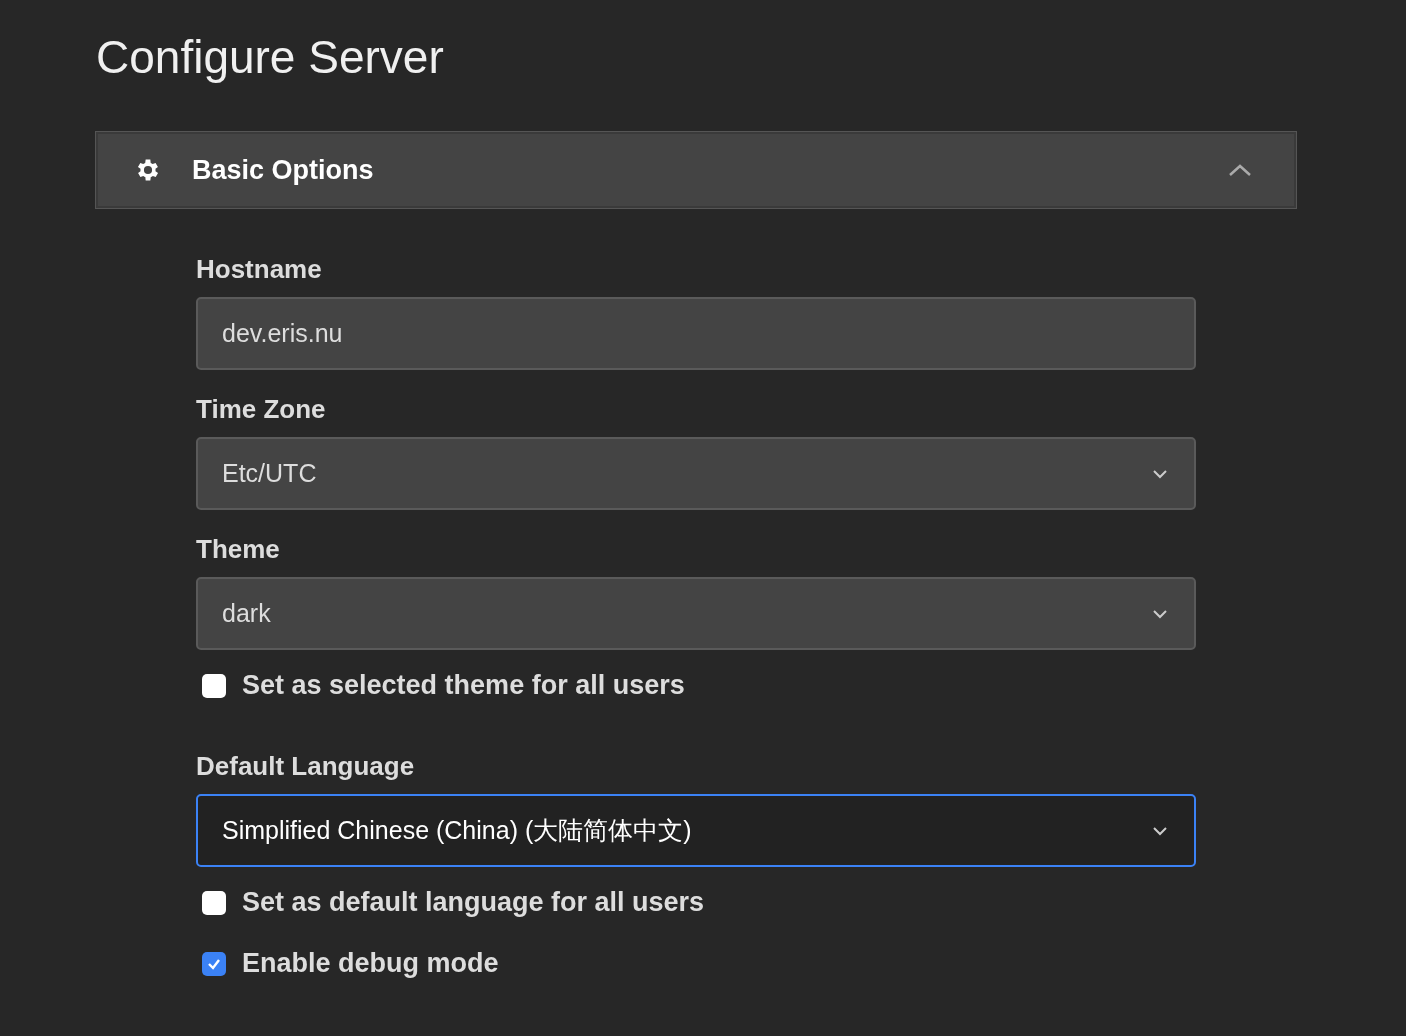  What do you see at coordinates (1240, 170) in the screenshot?
I see `chevron-icon` at bounding box center [1240, 170].